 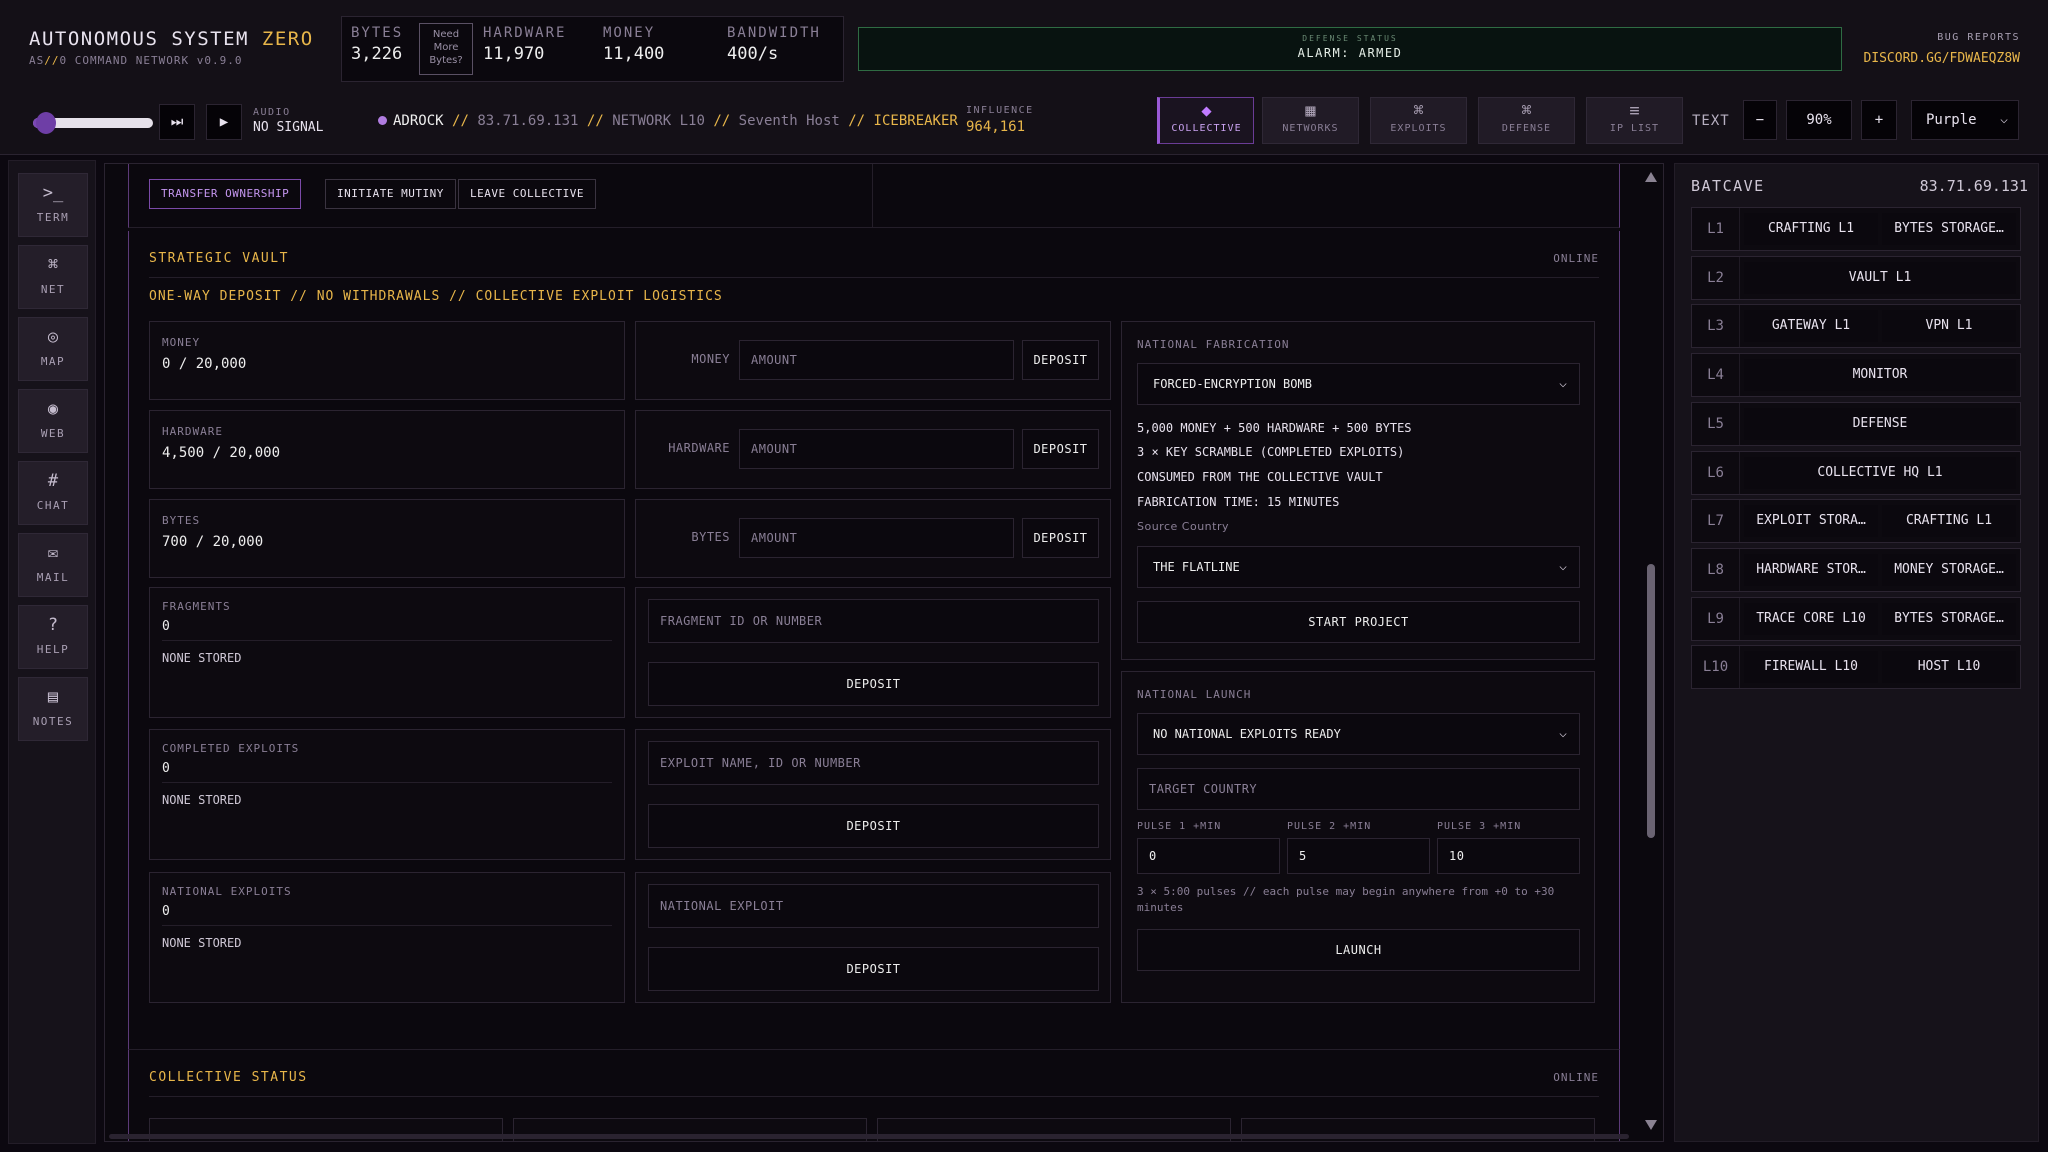 What do you see at coordinates (869, 1136) in the screenshot?
I see `horizontal-scrollbar` at bounding box center [869, 1136].